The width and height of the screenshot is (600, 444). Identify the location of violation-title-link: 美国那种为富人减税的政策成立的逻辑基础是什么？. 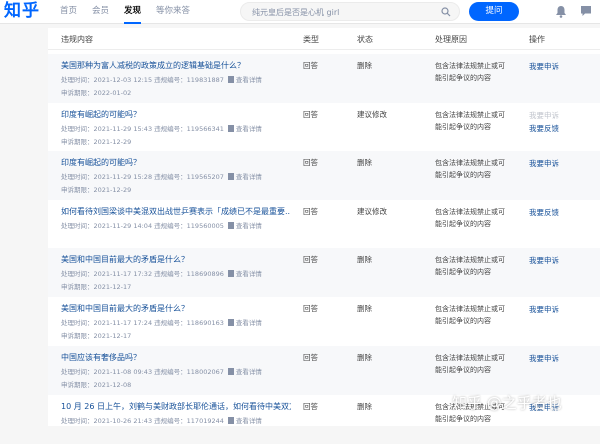
(153, 65).